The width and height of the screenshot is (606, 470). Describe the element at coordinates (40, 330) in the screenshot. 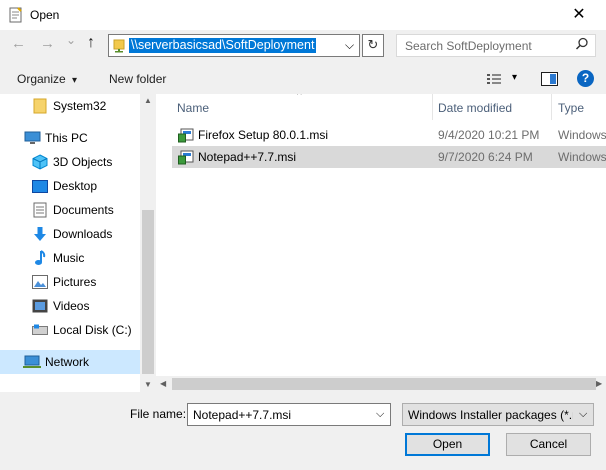

I see `disk-icon` at that location.